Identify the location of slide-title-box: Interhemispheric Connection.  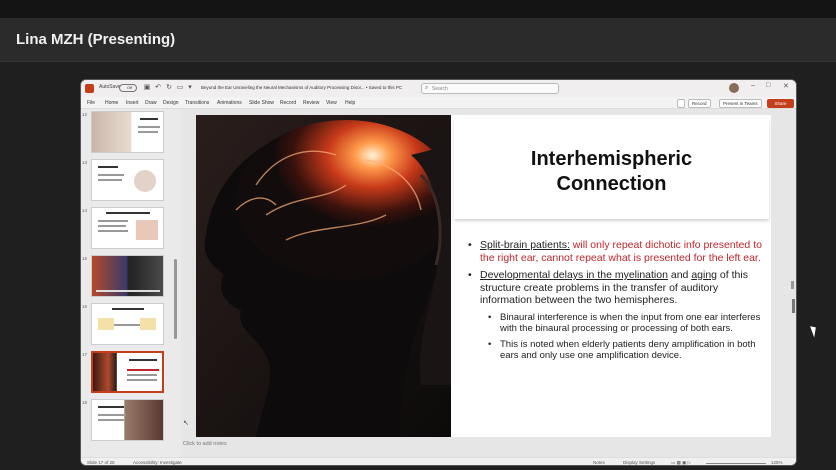
(611, 169).